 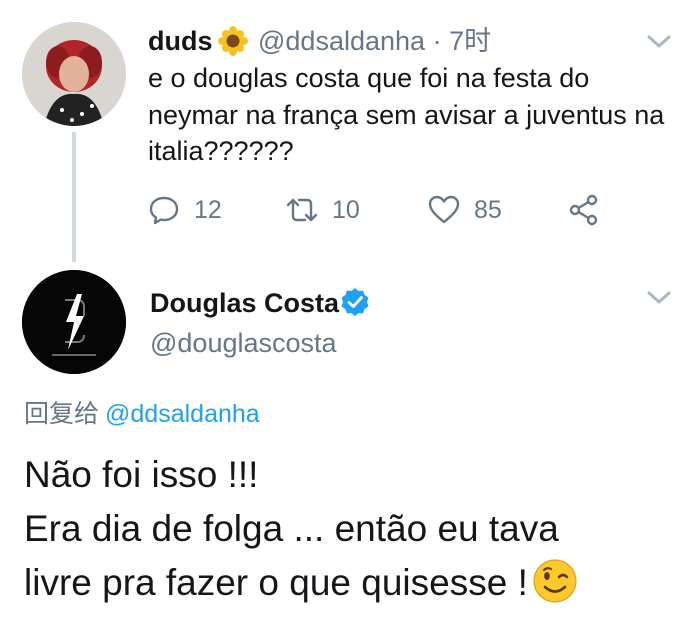 What do you see at coordinates (244, 303) in the screenshot?
I see `author-name: Douglas Costa` at bounding box center [244, 303].